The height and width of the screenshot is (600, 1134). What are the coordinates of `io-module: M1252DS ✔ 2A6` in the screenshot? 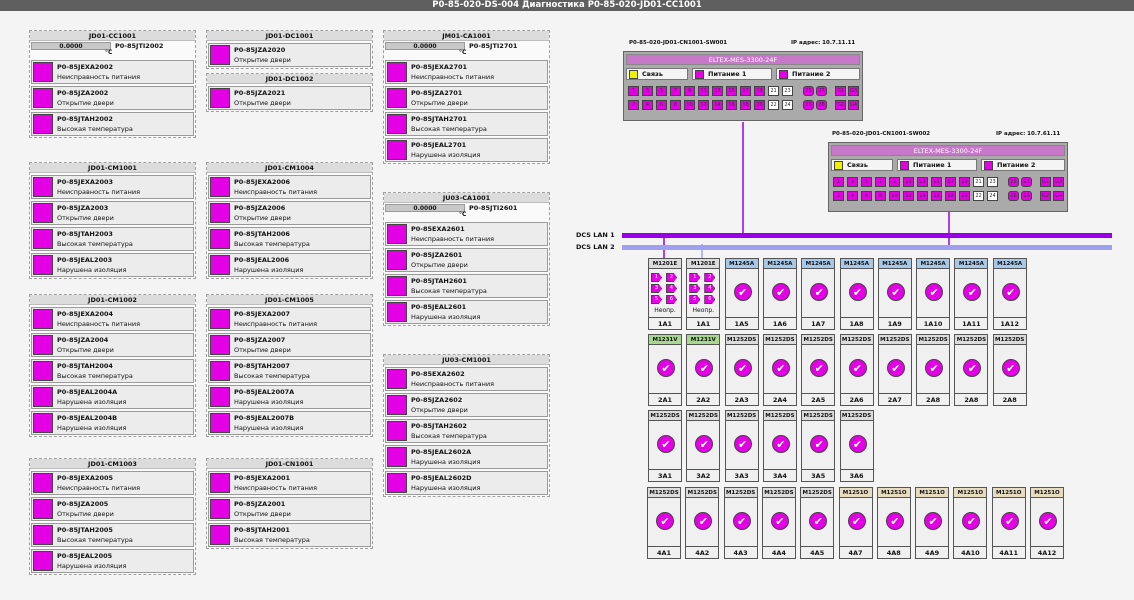 It's located at (856, 370).